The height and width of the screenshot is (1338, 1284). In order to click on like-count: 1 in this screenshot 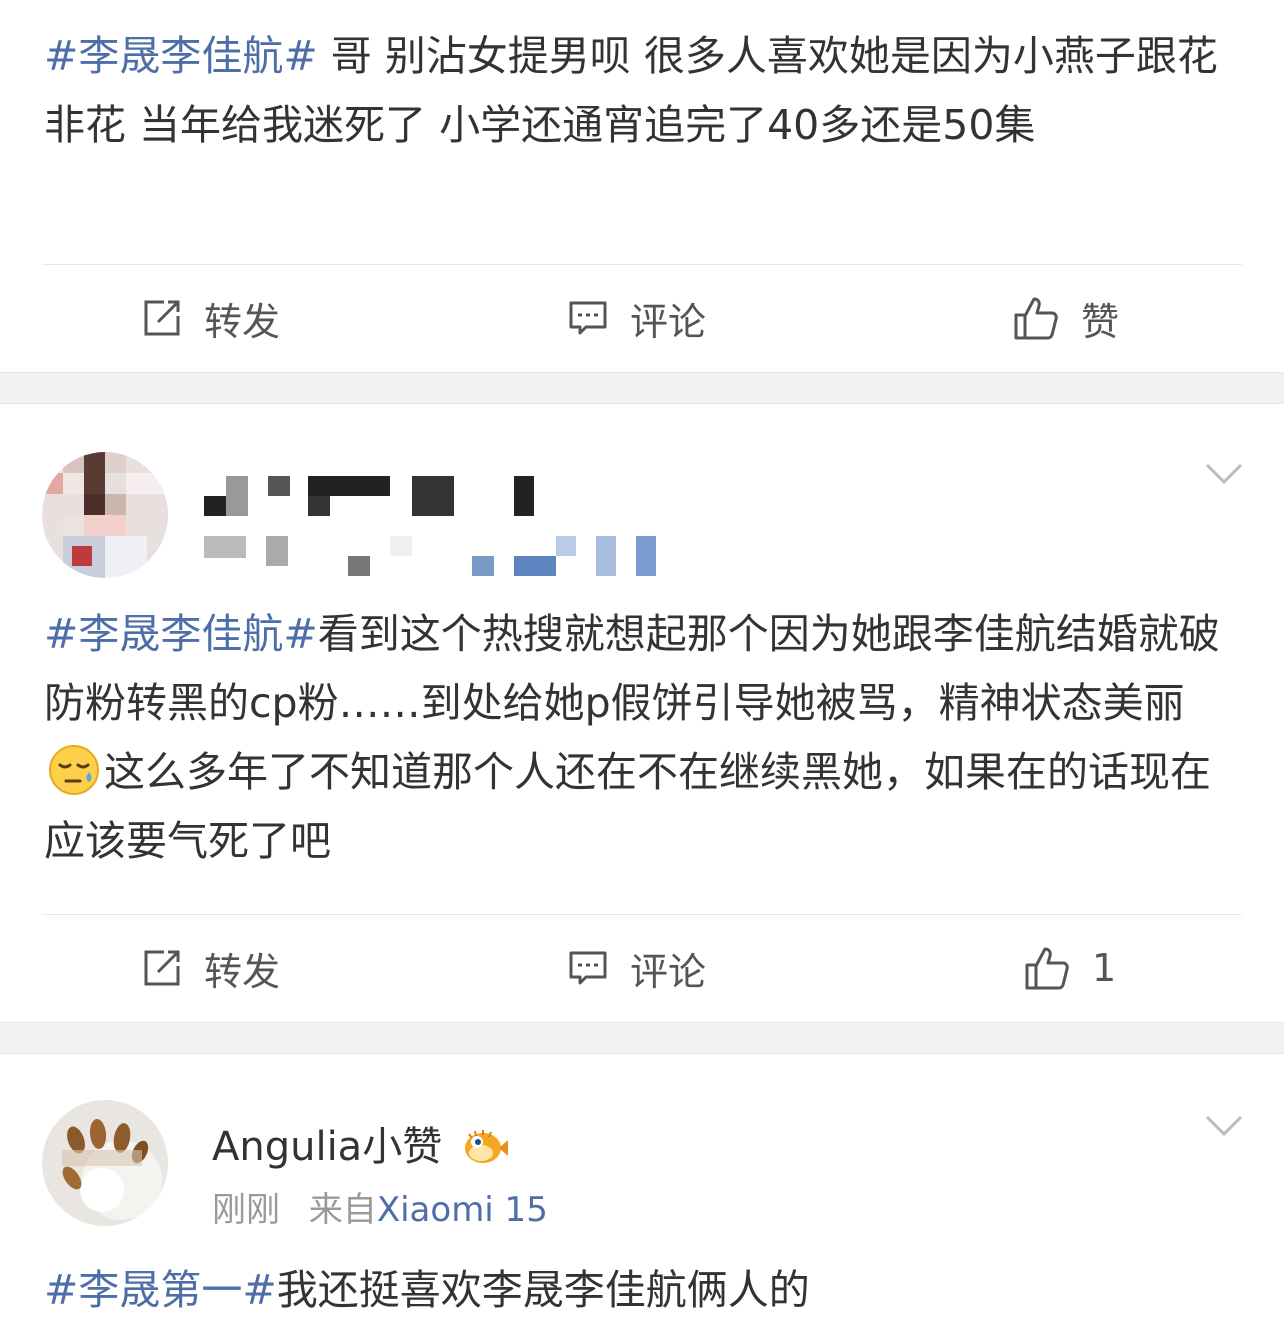, I will do `click(1104, 968)`.